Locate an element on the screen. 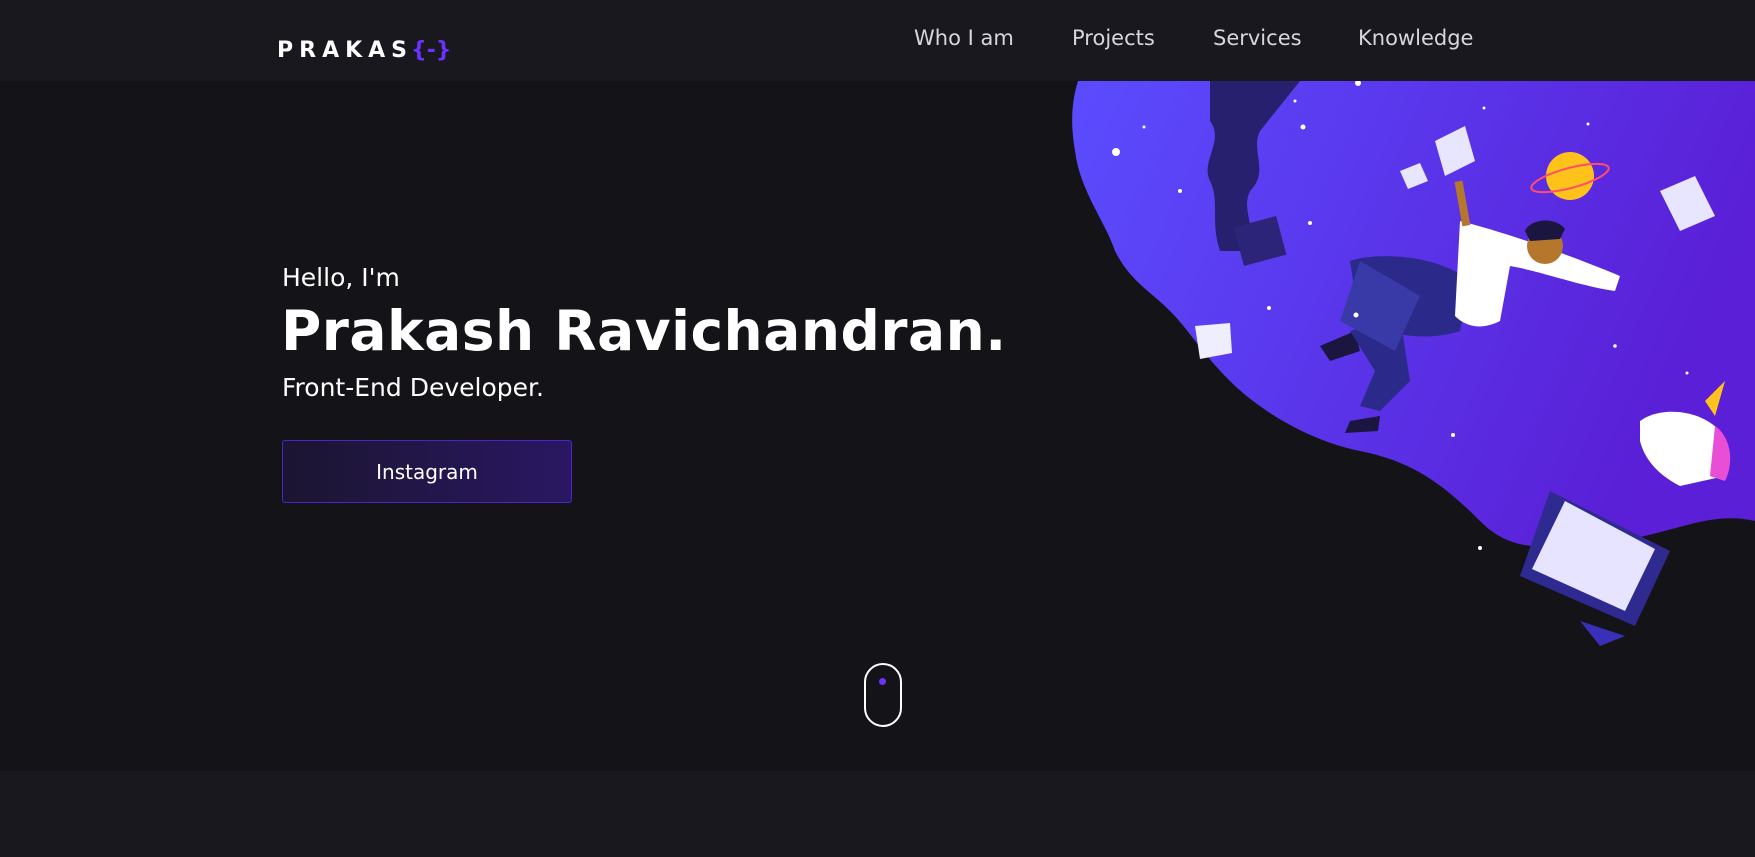 The width and height of the screenshot is (1755, 857). logo: PRAKAS {-} is located at coordinates (364, 50).